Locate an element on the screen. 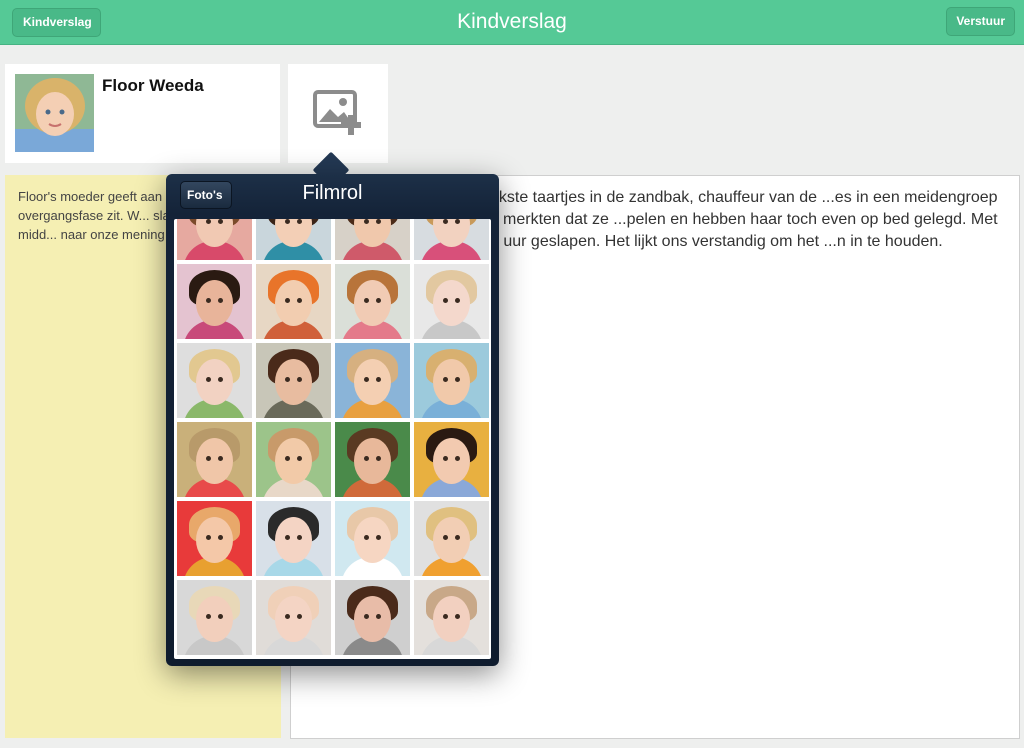  navigation-bar: Kindverslag Kindverslag Verstuur is located at coordinates (512, 22).